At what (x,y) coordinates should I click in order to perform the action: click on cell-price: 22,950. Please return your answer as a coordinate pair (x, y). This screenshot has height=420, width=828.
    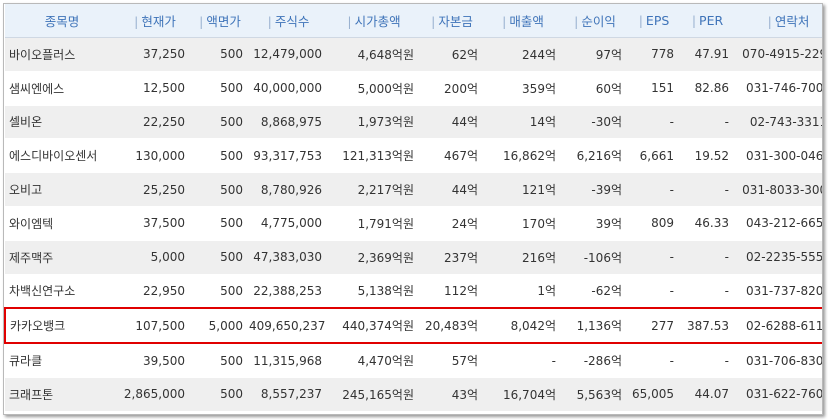
    Looking at the image, I should click on (155, 291).